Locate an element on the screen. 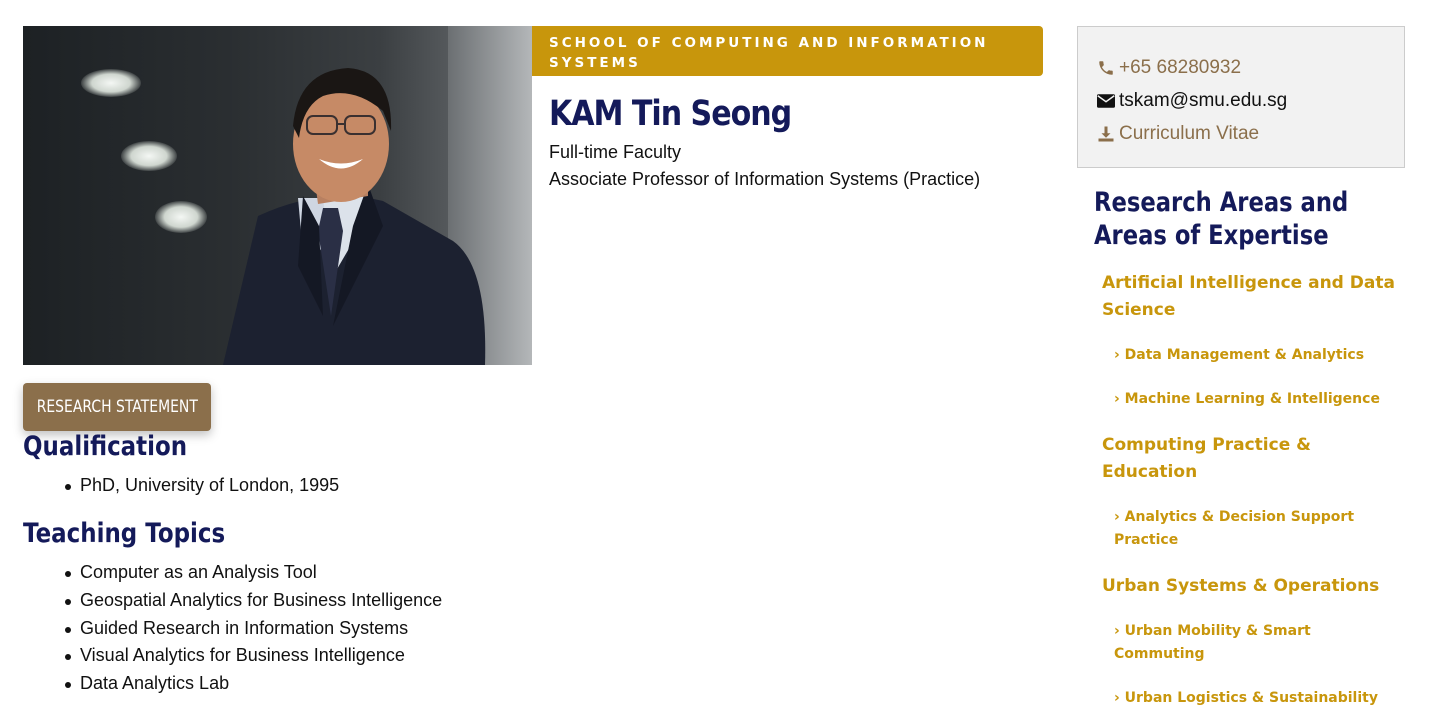  teaching-topics-heading: Teaching Topics is located at coordinates (124, 533).